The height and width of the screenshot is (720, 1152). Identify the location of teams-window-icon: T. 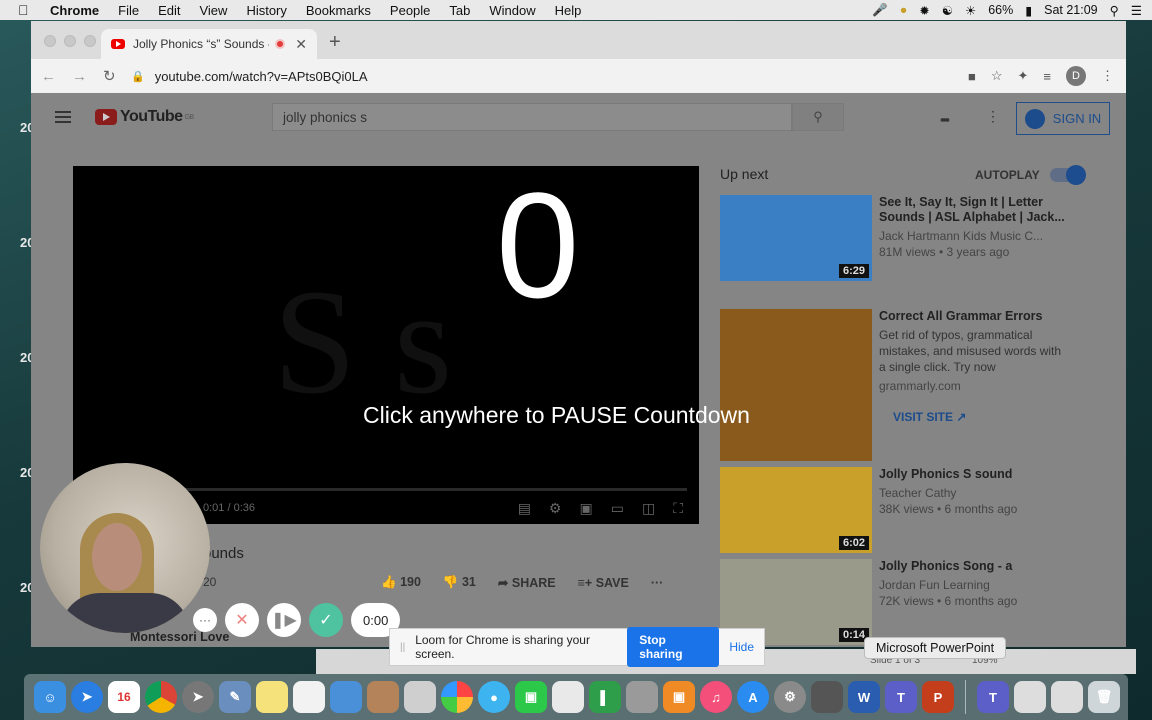
(993, 697).